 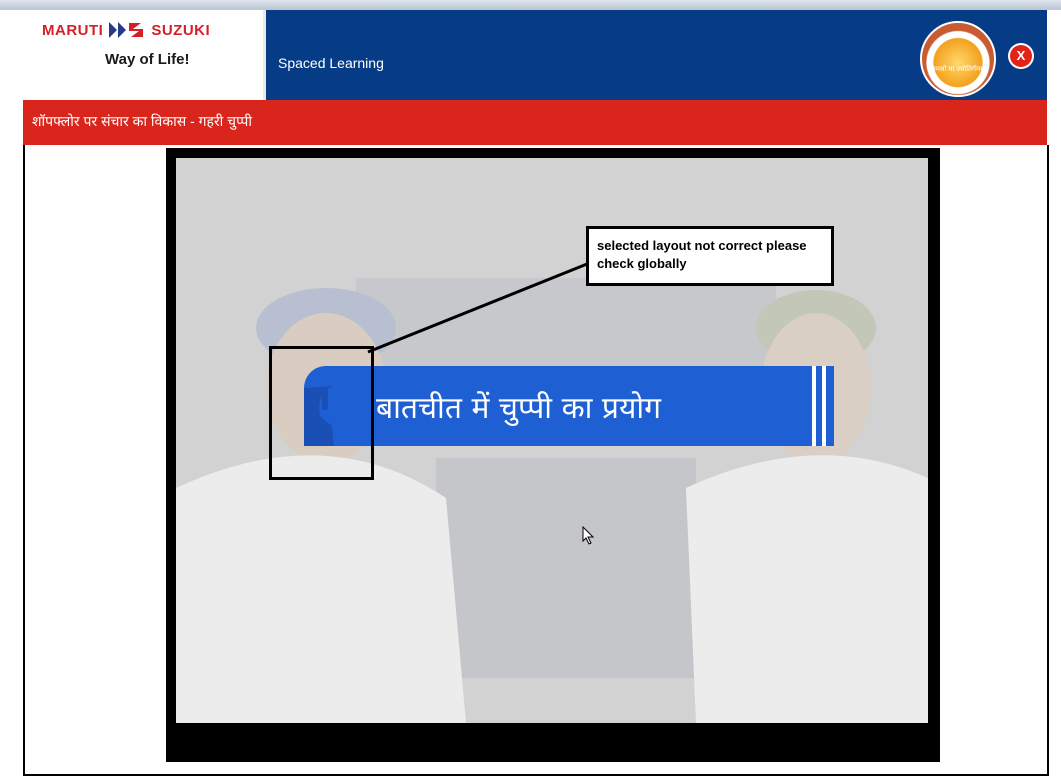 What do you see at coordinates (1021, 56) in the screenshot?
I see `close-button: X` at bounding box center [1021, 56].